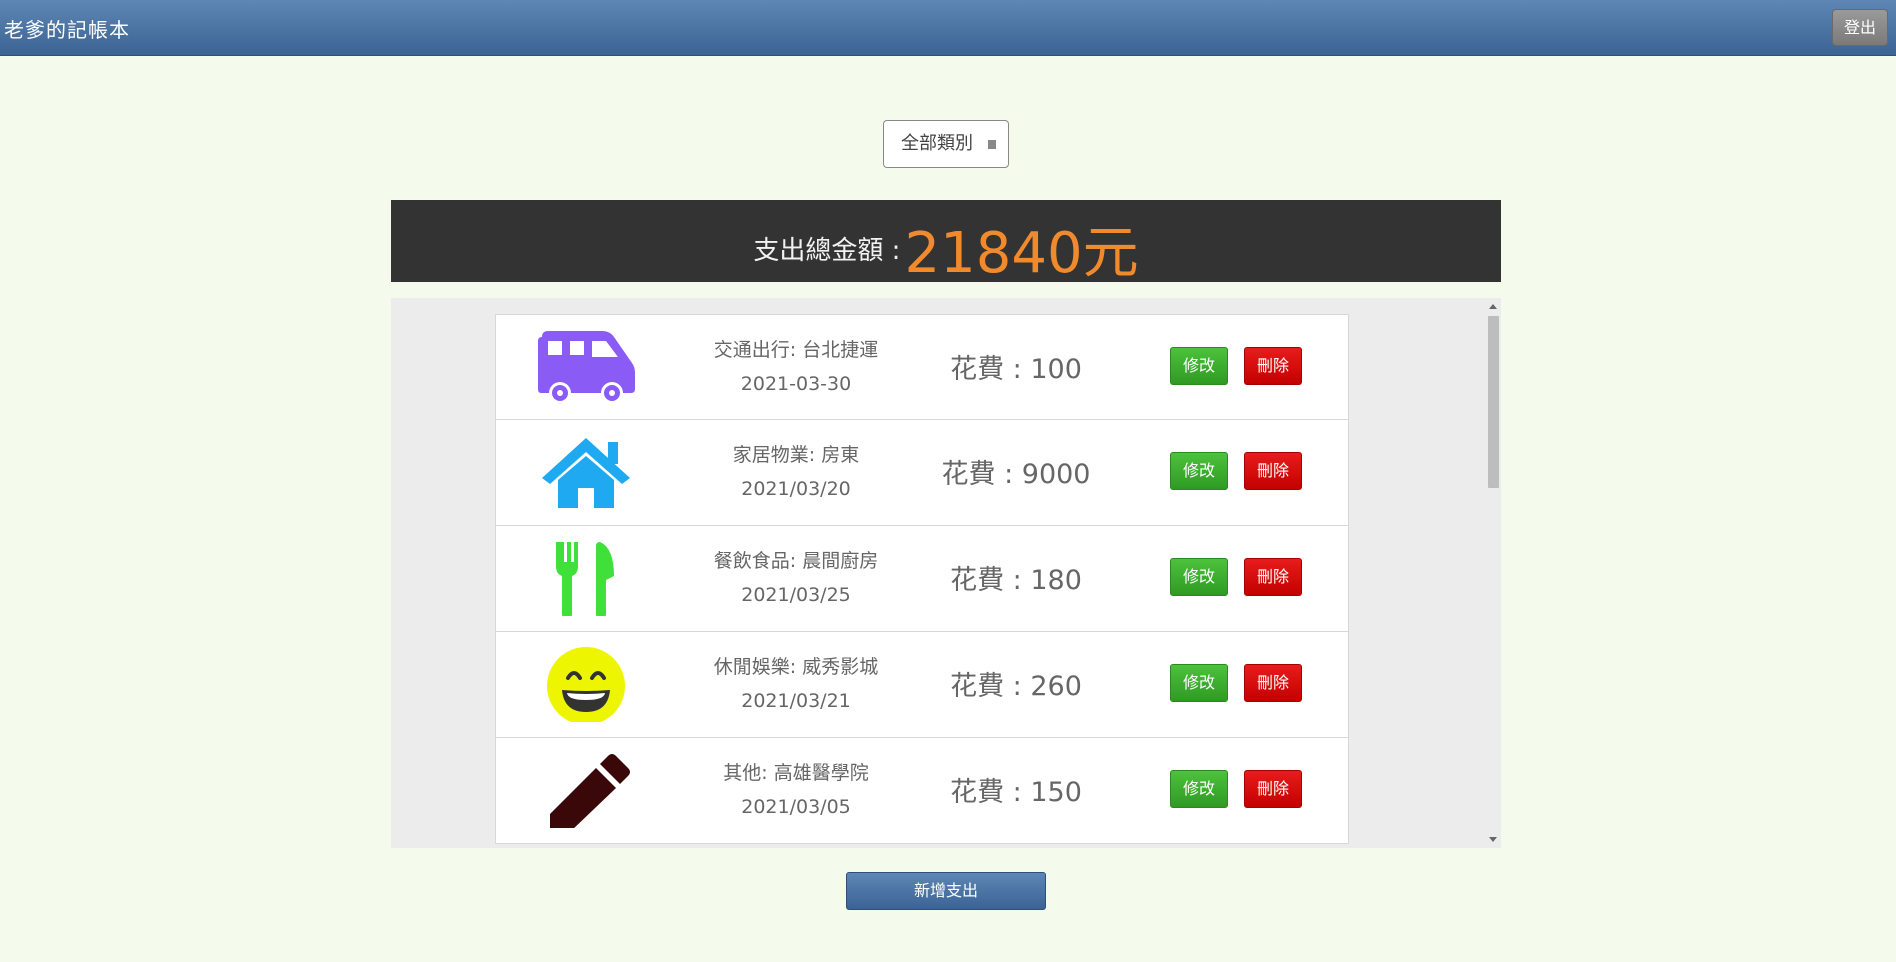 The height and width of the screenshot is (962, 1896). Describe the element at coordinates (1016, 686) in the screenshot. I see `expense-cost: 花費 : 260` at that location.